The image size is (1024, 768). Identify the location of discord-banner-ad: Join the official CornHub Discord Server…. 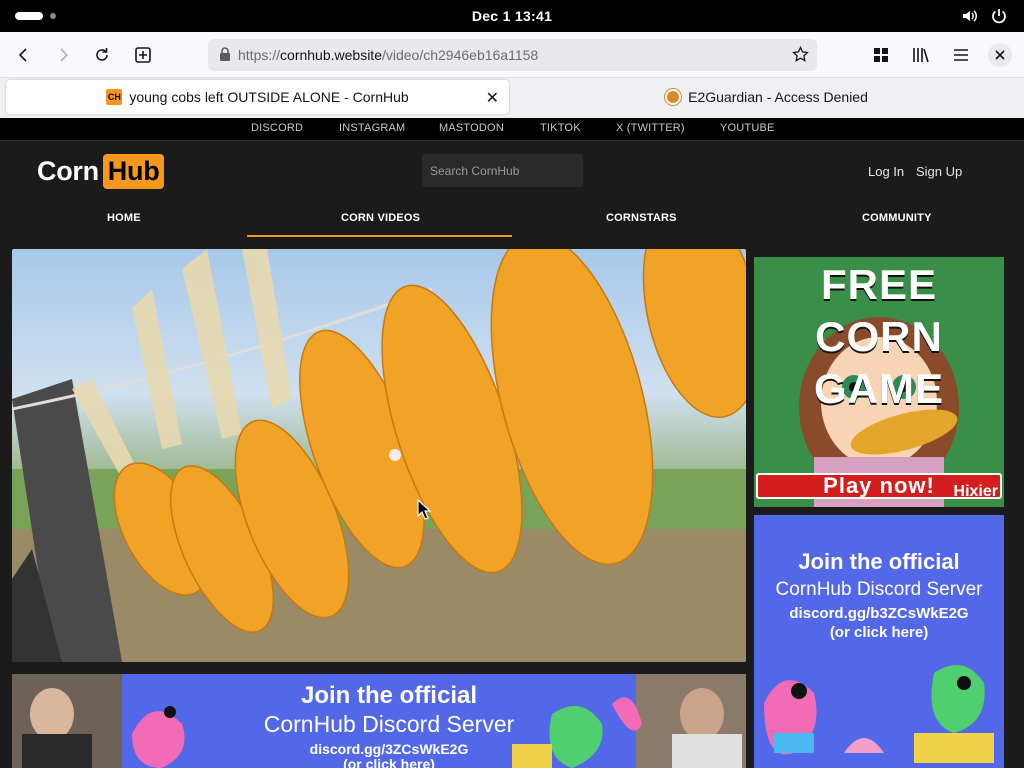
(379, 721).